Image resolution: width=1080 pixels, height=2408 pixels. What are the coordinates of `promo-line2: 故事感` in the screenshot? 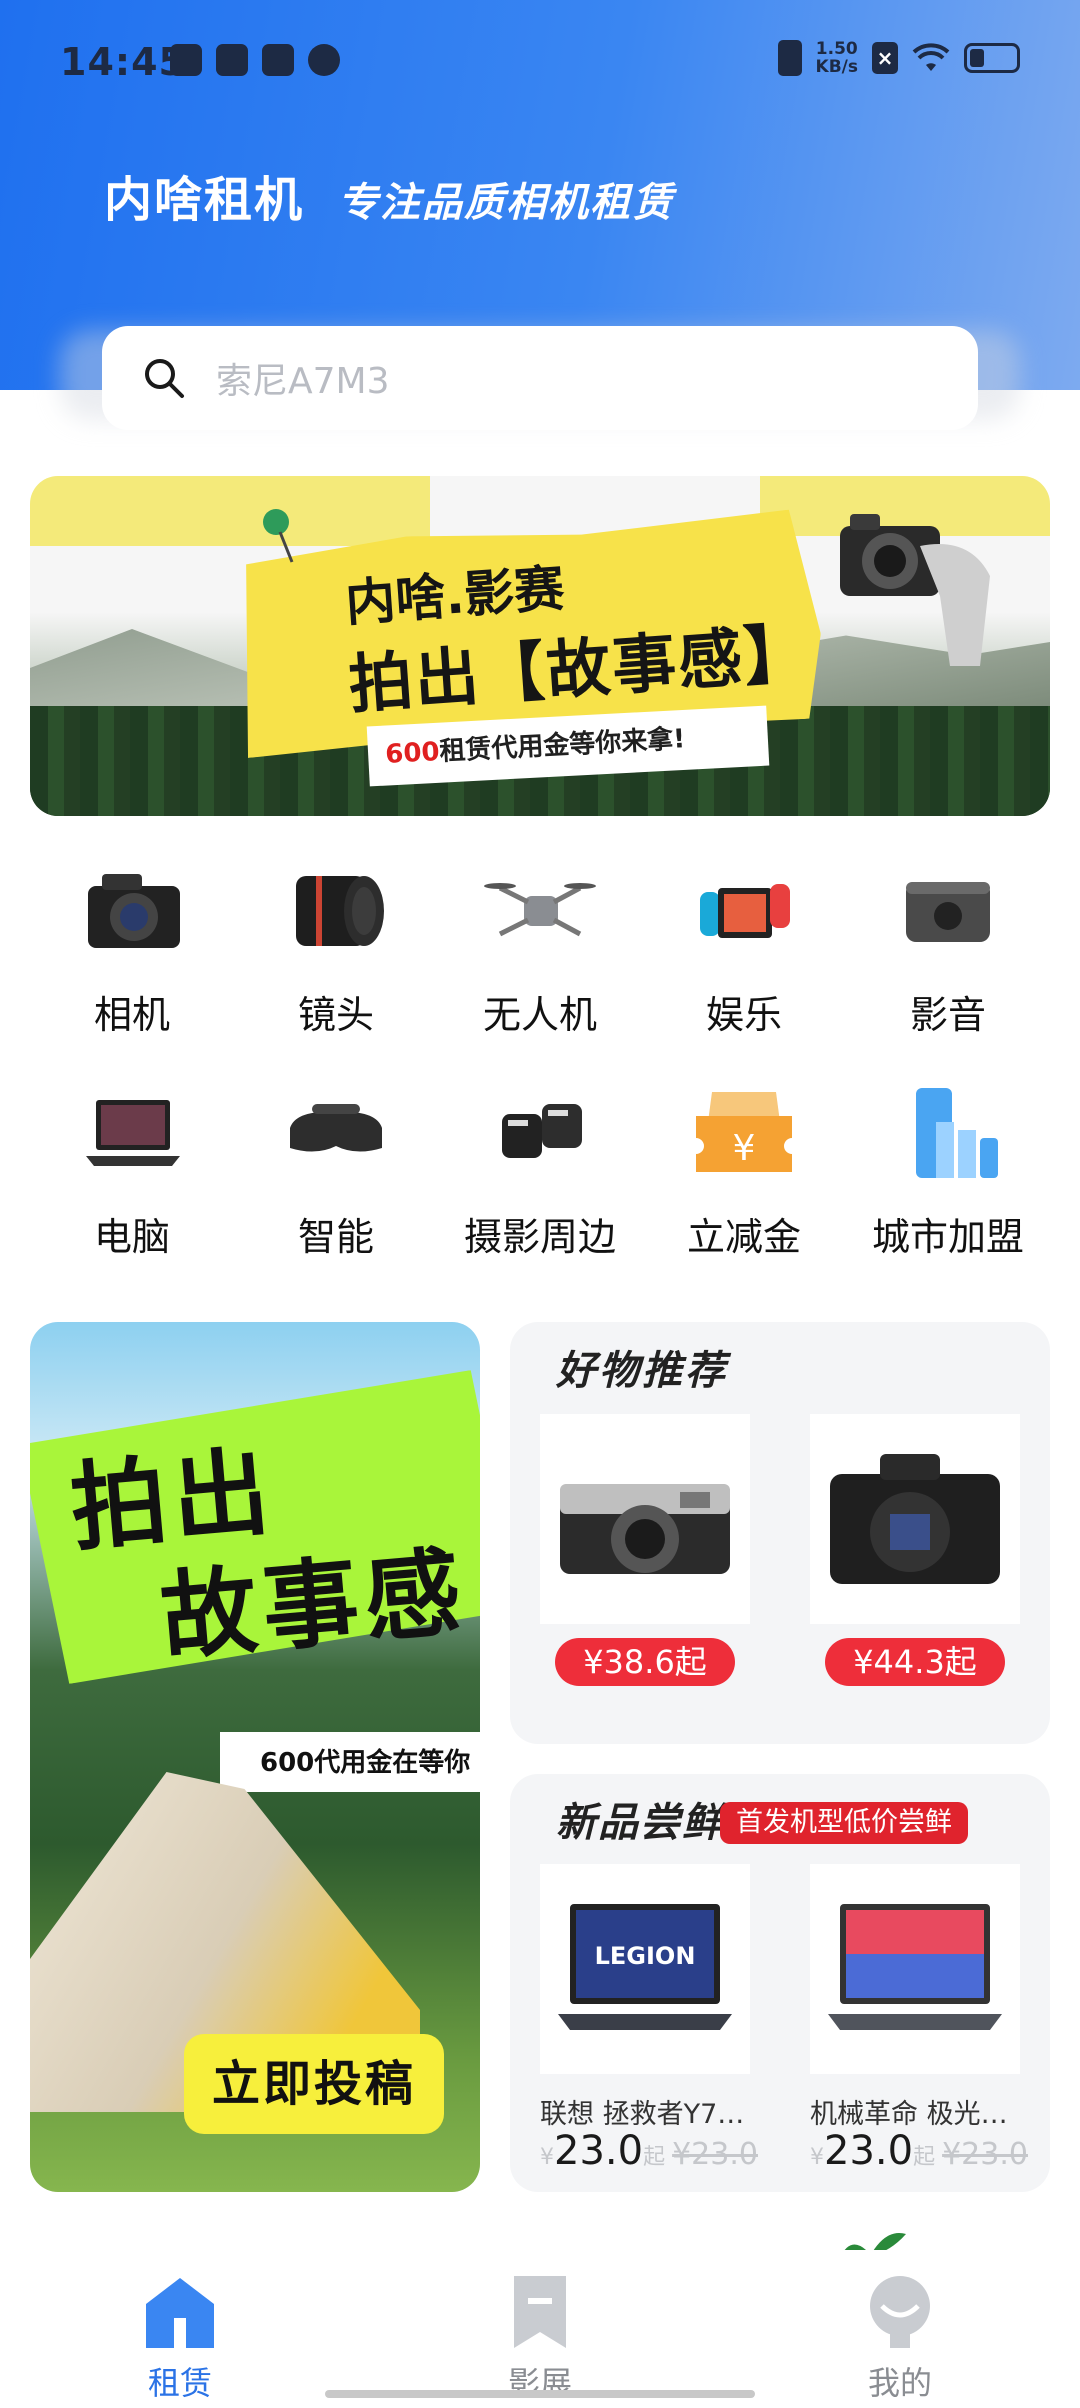 It's located at (314, 1605).